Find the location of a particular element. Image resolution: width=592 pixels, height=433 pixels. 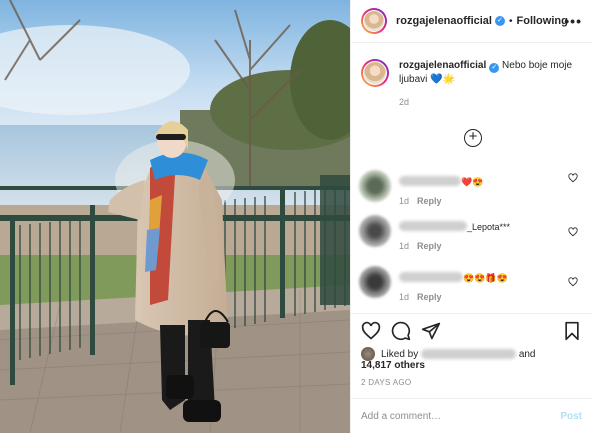

action-bar is located at coordinates (471, 332).